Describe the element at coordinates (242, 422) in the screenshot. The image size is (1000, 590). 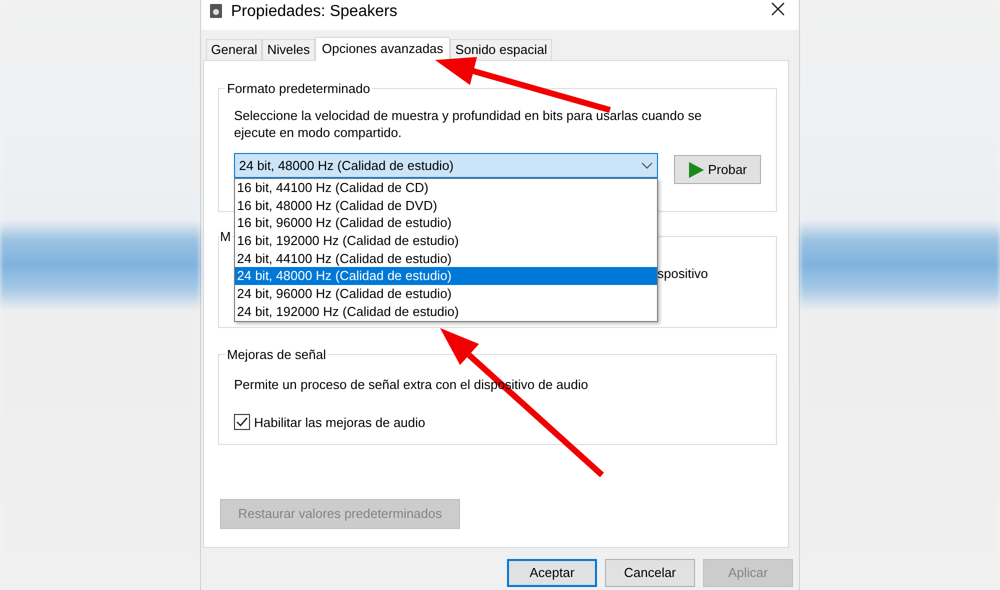
I see `checkbox` at that location.